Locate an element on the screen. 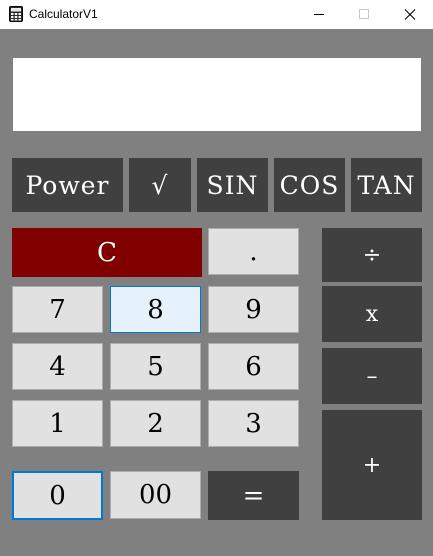 This screenshot has height=556, width=433. close-icon is located at coordinates (410, 14).